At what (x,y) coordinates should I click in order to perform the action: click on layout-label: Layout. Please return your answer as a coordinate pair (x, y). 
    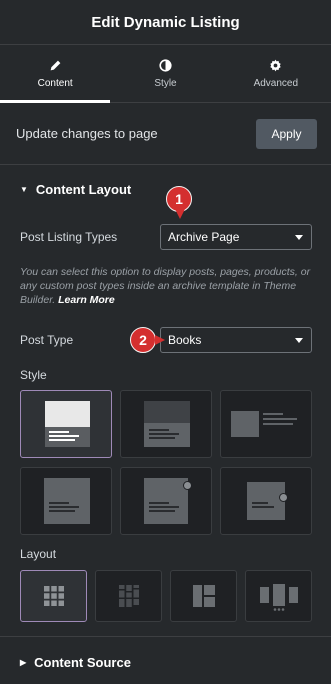
    Looking at the image, I should click on (38, 554).